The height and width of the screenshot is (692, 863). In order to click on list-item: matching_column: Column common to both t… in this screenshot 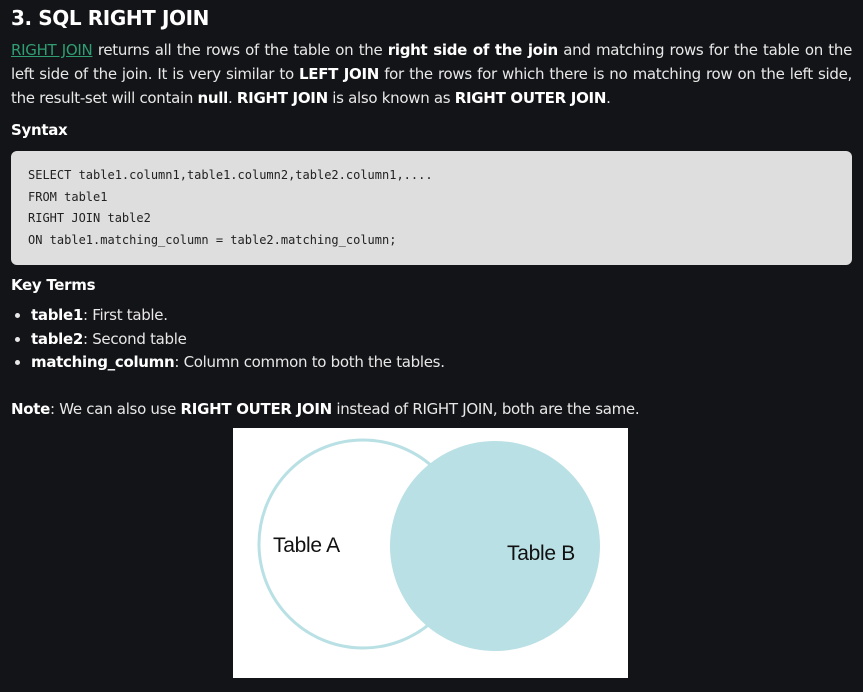, I will do `click(441, 363)`.